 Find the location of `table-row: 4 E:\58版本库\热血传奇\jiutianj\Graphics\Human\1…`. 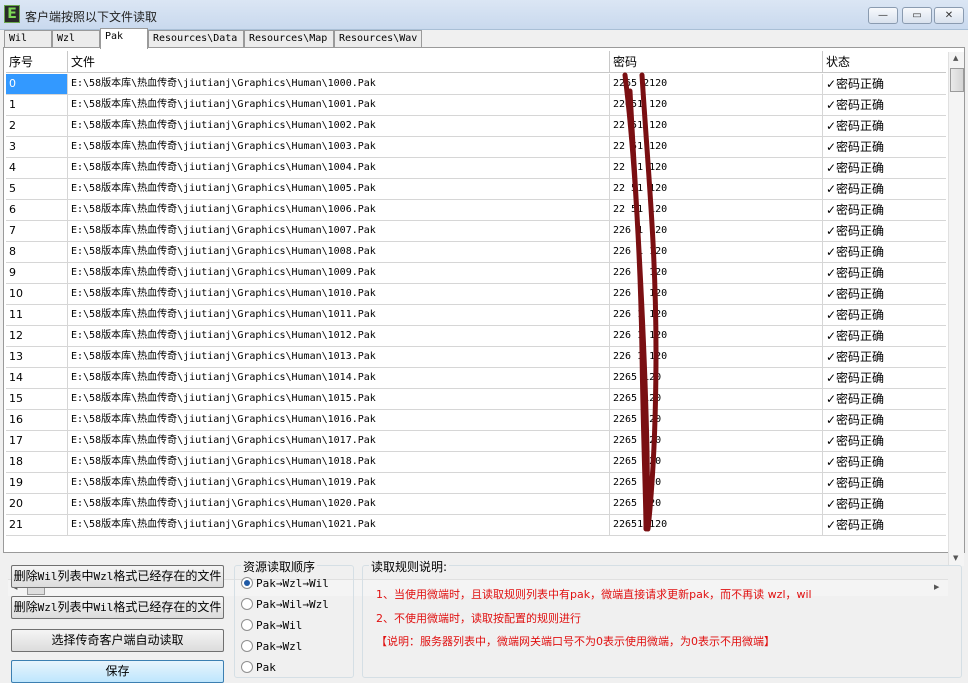

table-row: 4 E:\58版本库\热血传奇\jiutianj\Graphics\Human\1… is located at coordinates (476, 168).